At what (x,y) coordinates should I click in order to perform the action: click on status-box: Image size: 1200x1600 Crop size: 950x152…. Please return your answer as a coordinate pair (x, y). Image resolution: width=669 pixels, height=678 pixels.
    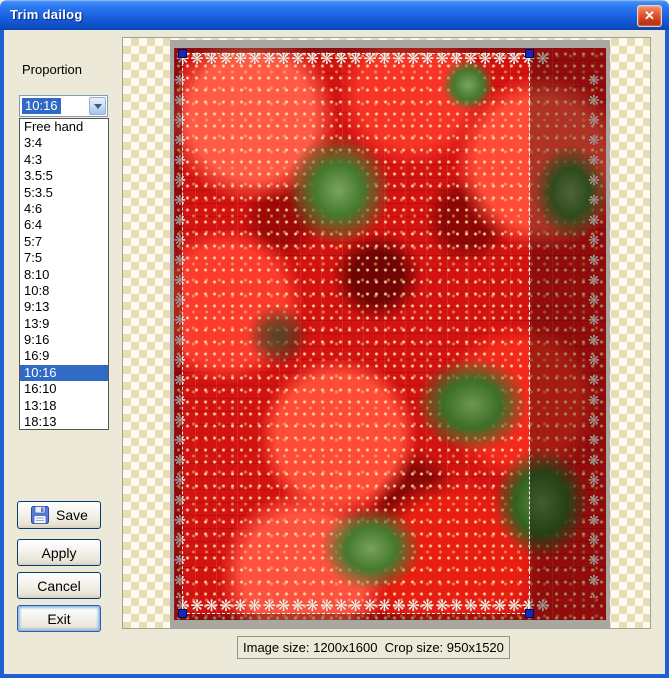
    Looking at the image, I should click on (373, 647).